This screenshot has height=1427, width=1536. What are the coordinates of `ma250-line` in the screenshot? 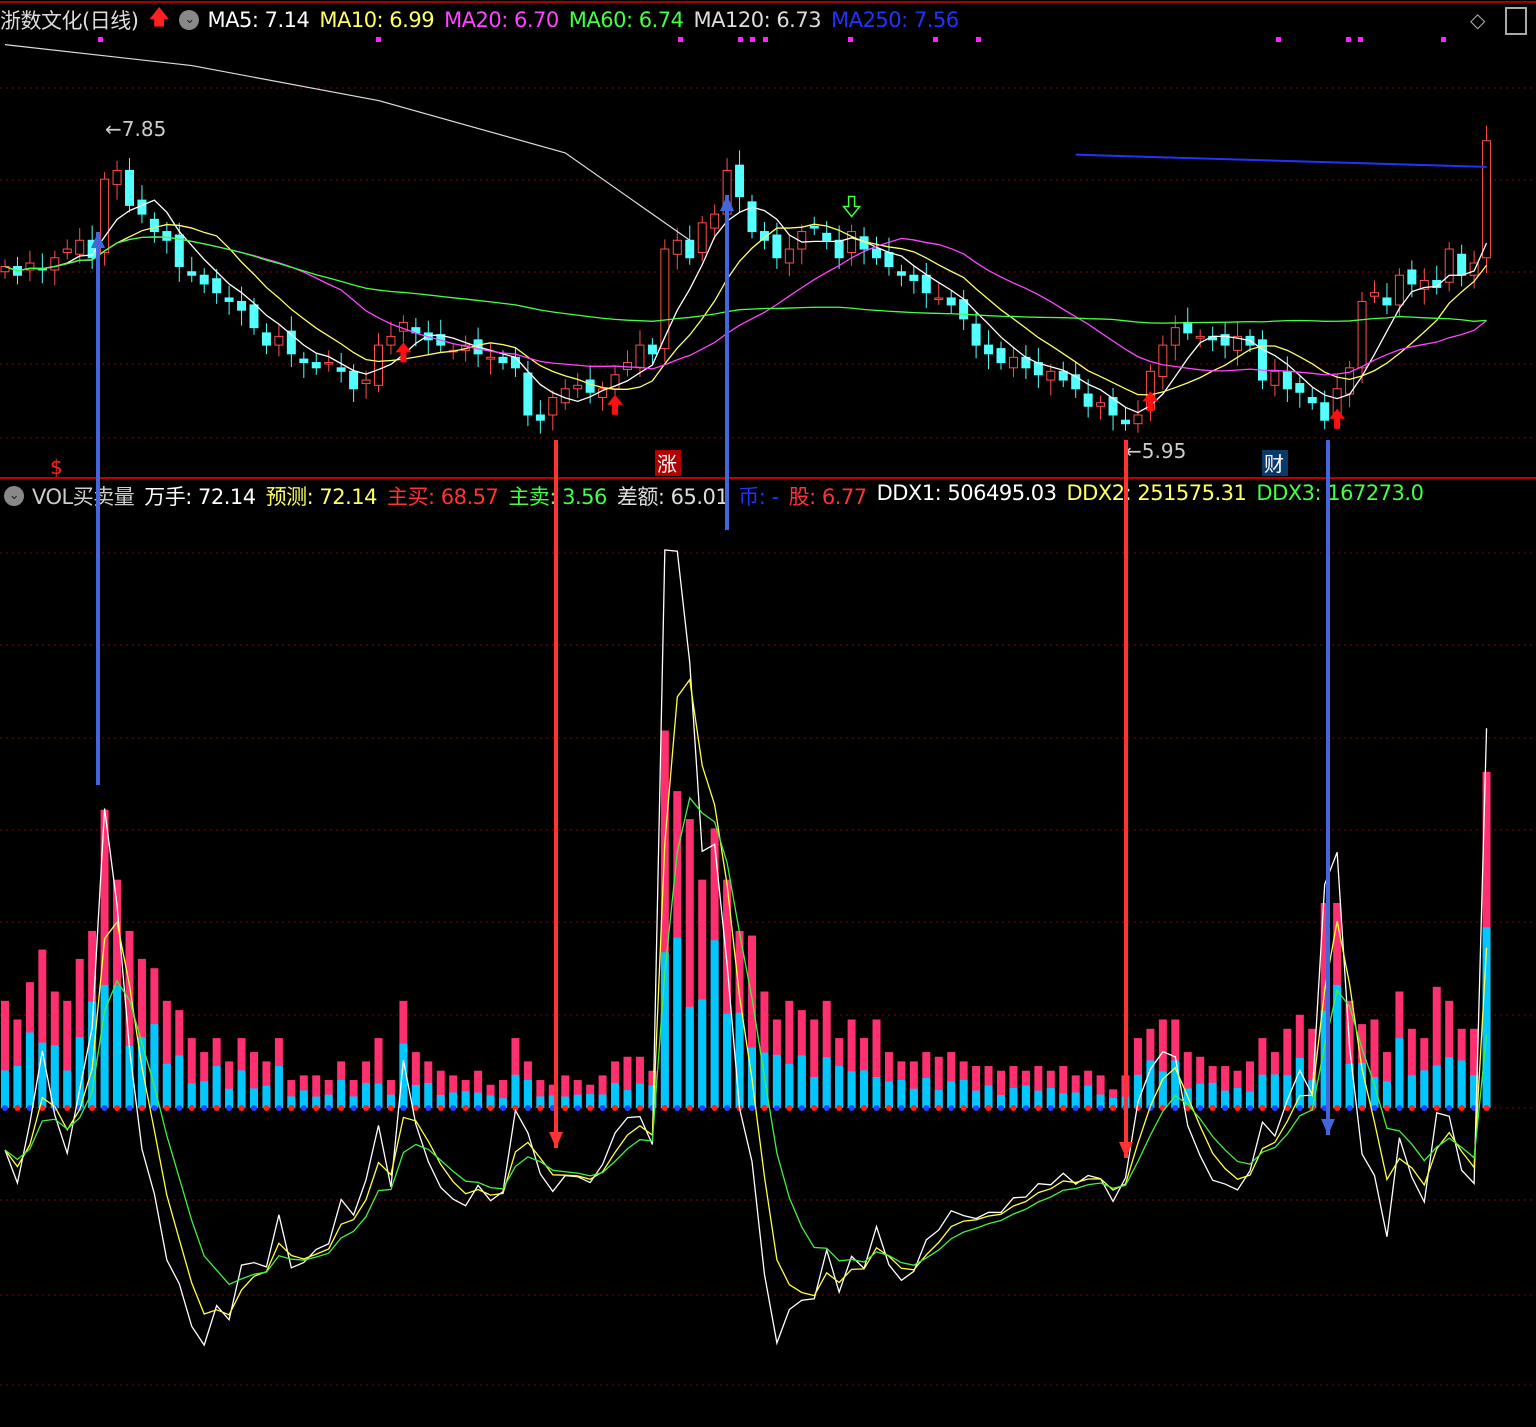 It's located at (1281, 160).